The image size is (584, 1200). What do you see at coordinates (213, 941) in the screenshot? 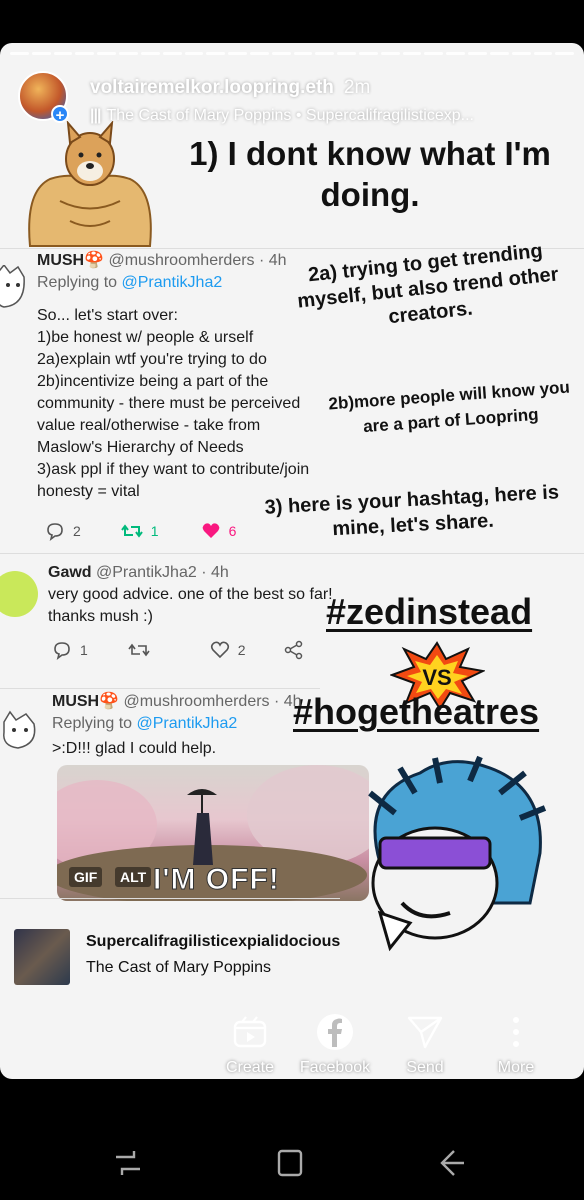
I see `song-title: Supercalifragilisticexpialidocious` at bounding box center [213, 941].